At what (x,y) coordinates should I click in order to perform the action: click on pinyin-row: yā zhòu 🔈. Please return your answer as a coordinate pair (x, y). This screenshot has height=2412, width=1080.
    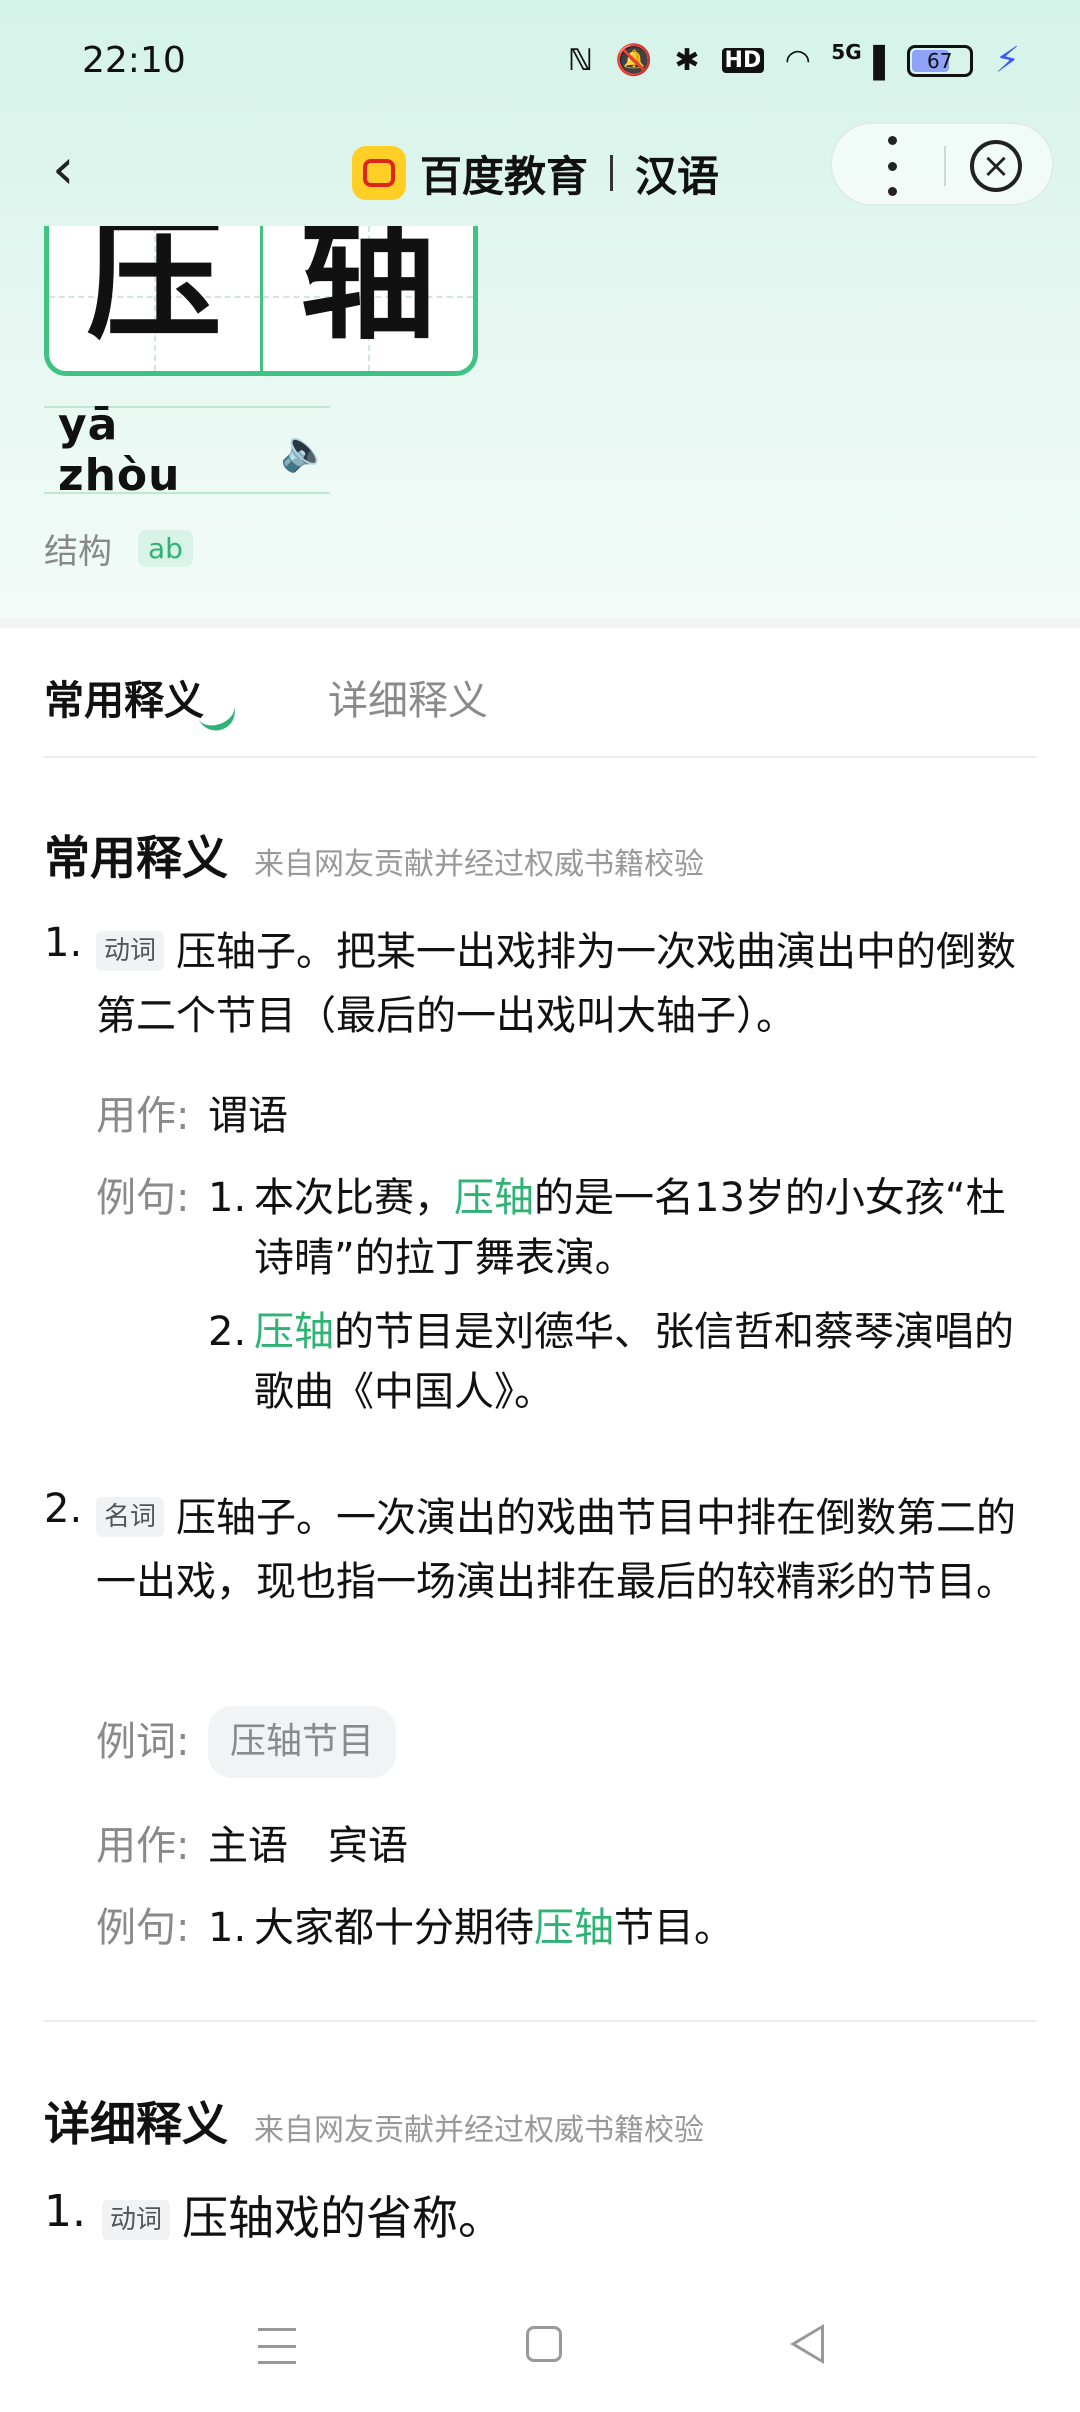
    Looking at the image, I should click on (187, 450).